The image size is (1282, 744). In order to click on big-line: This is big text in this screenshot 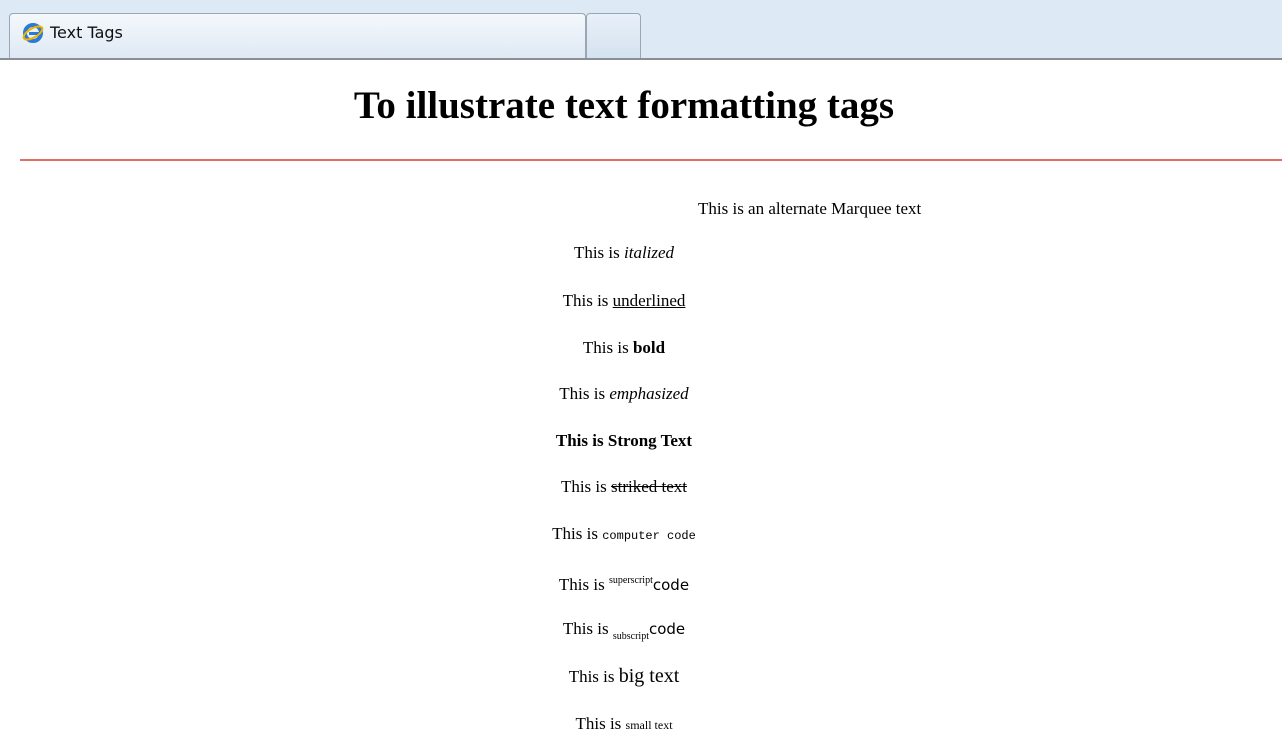, I will do `click(624, 676)`.